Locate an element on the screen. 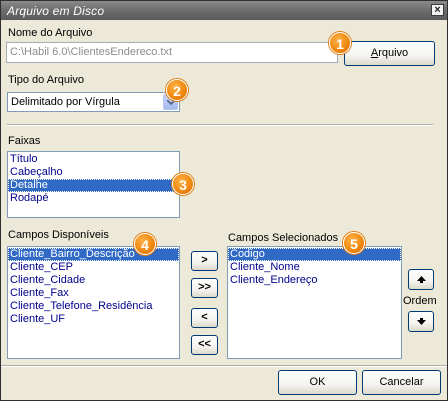 This screenshot has height=401, width=448. add-field-button: > is located at coordinates (204, 261).